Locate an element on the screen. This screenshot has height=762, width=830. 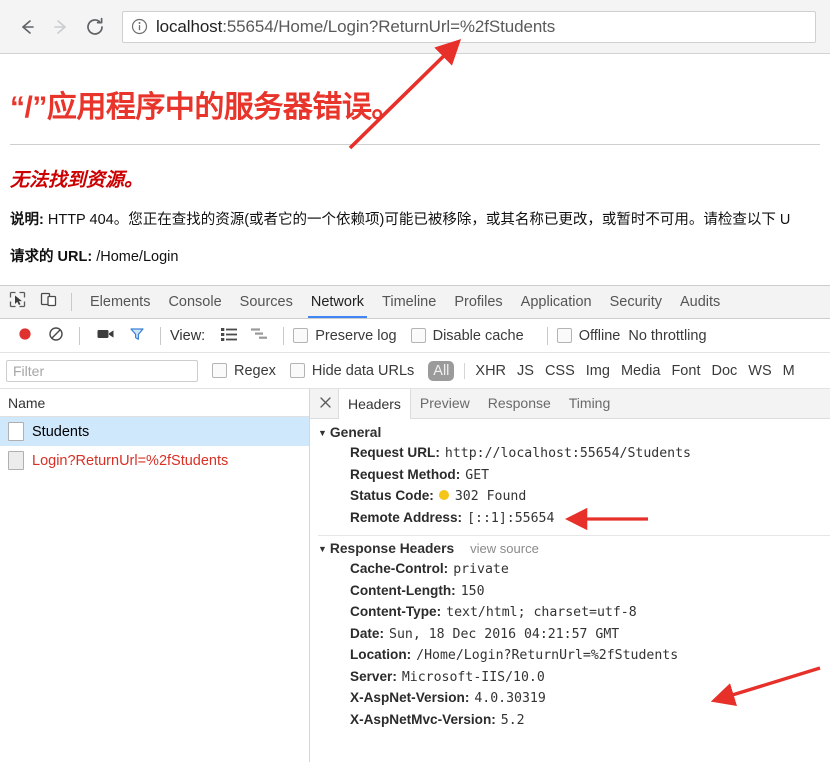
view-source-link: view source is located at coordinates (504, 548).